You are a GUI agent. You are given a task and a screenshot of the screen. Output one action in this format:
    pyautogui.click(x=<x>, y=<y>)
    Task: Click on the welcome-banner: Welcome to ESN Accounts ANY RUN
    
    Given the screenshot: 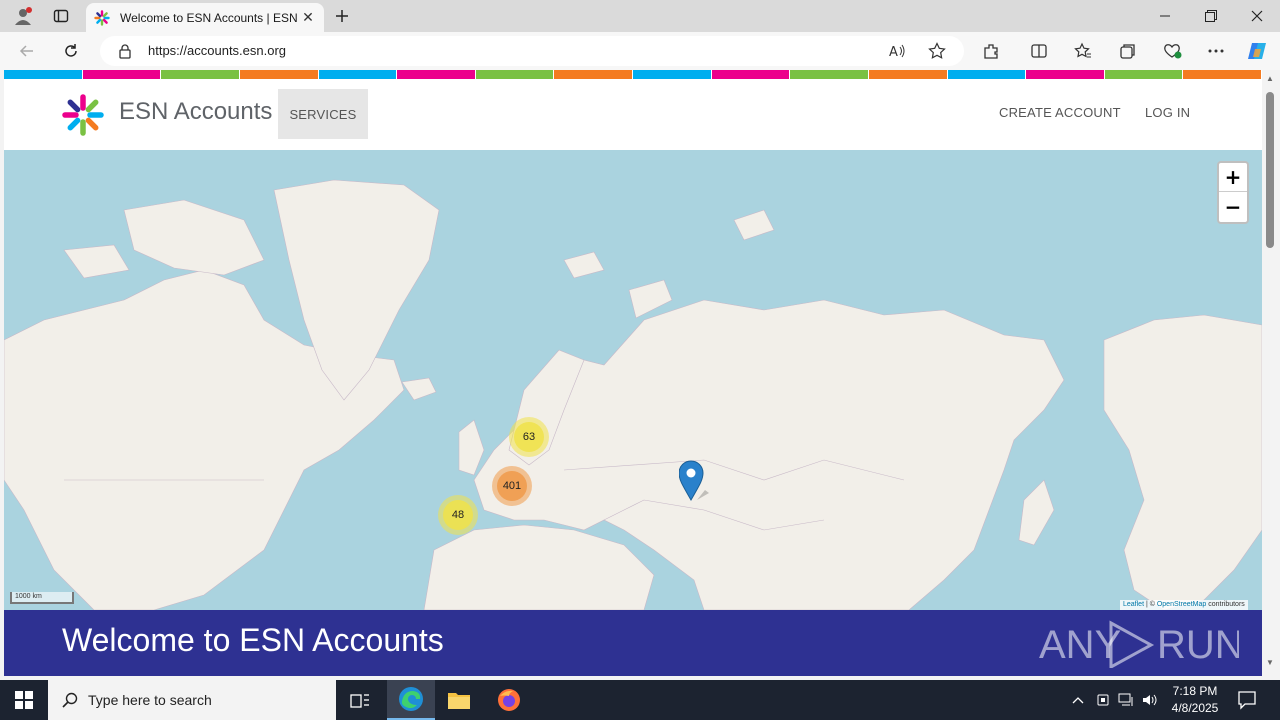 What is the action you would take?
    pyautogui.click(x=633, y=643)
    